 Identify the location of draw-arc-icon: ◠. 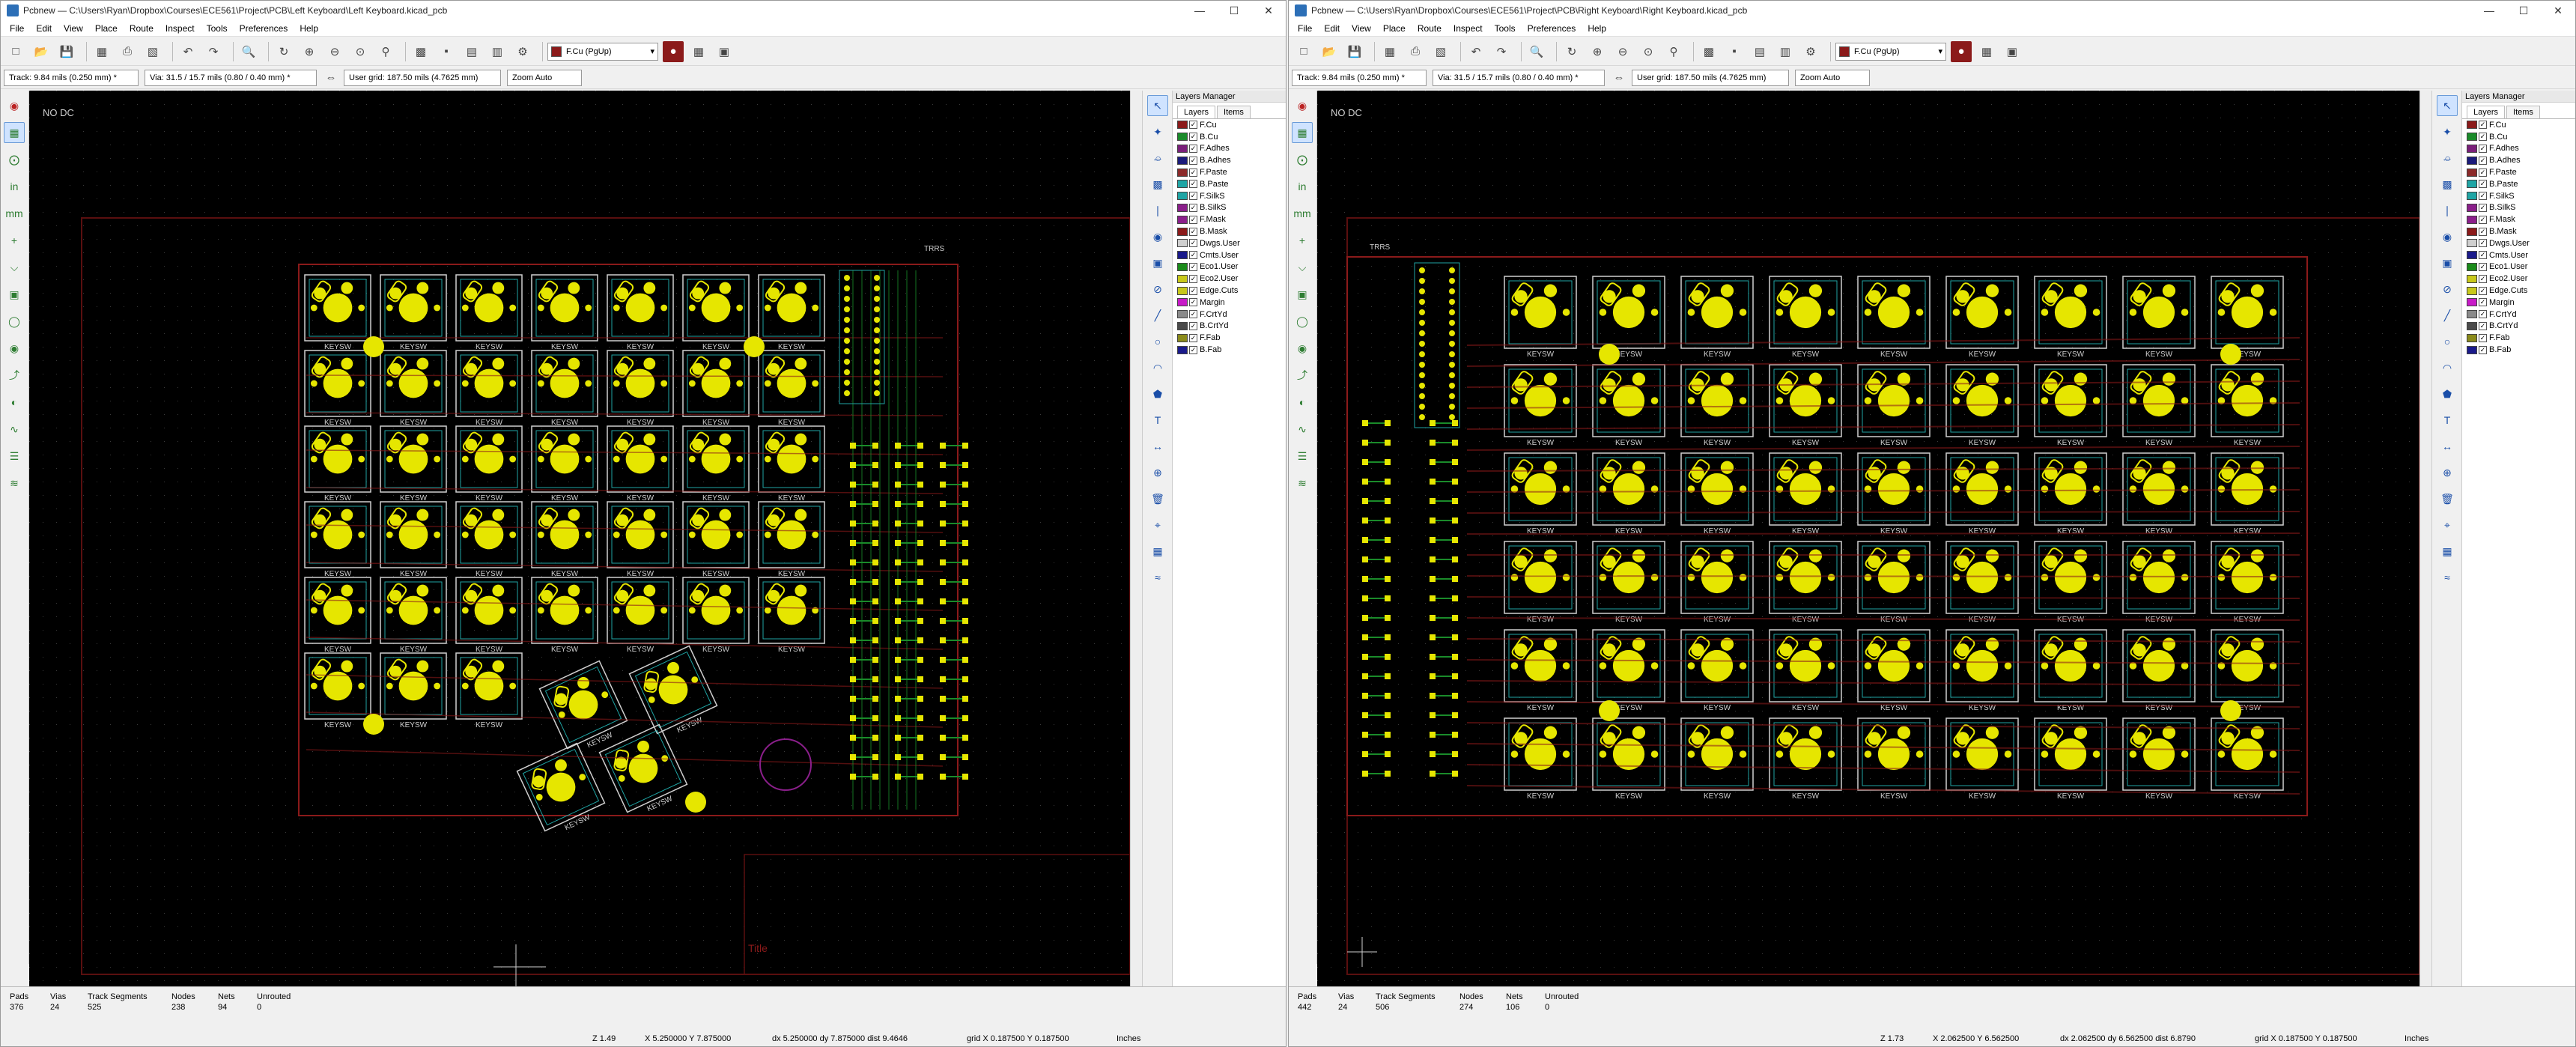
(1157, 367).